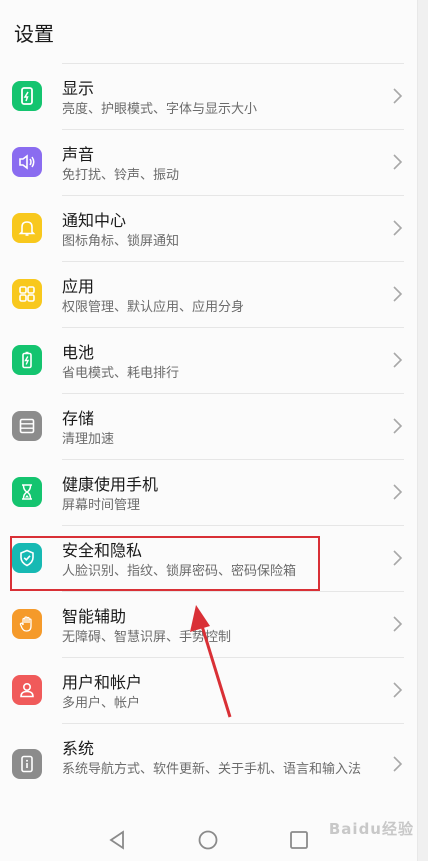 The image size is (428, 861). What do you see at coordinates (27, 96) in the screenshot?
I see `display-icon` at bounding box center [27, 96].